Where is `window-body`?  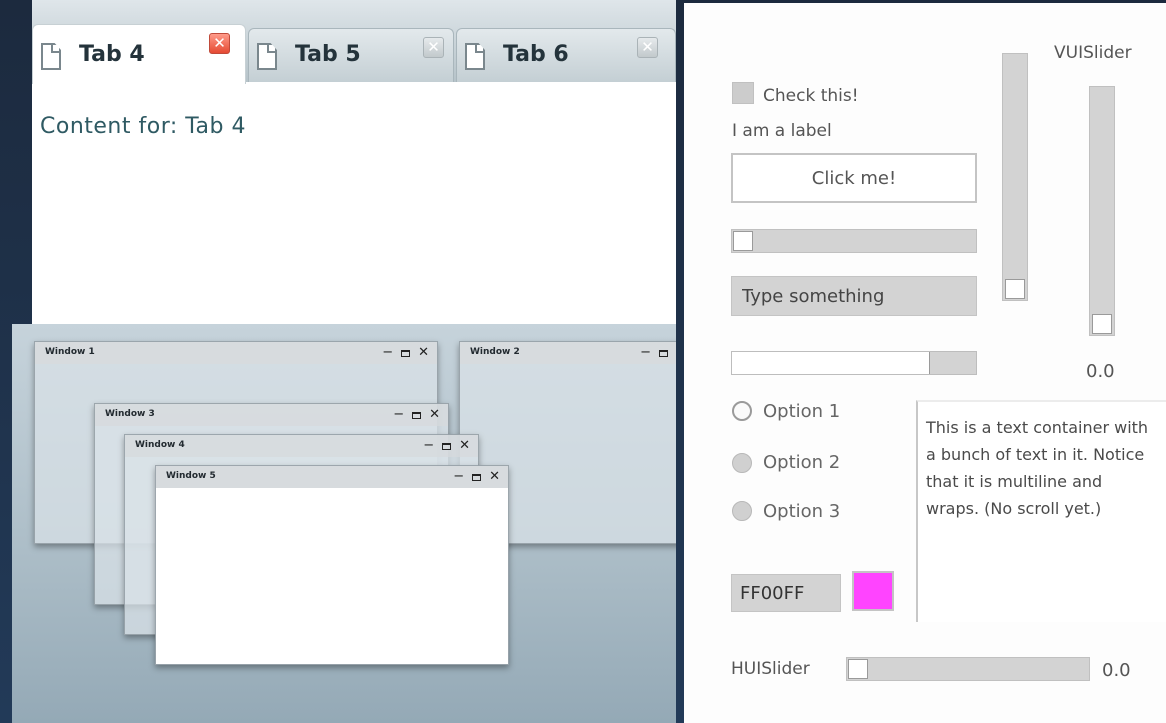
window-body is located at coordinates (332, 576).